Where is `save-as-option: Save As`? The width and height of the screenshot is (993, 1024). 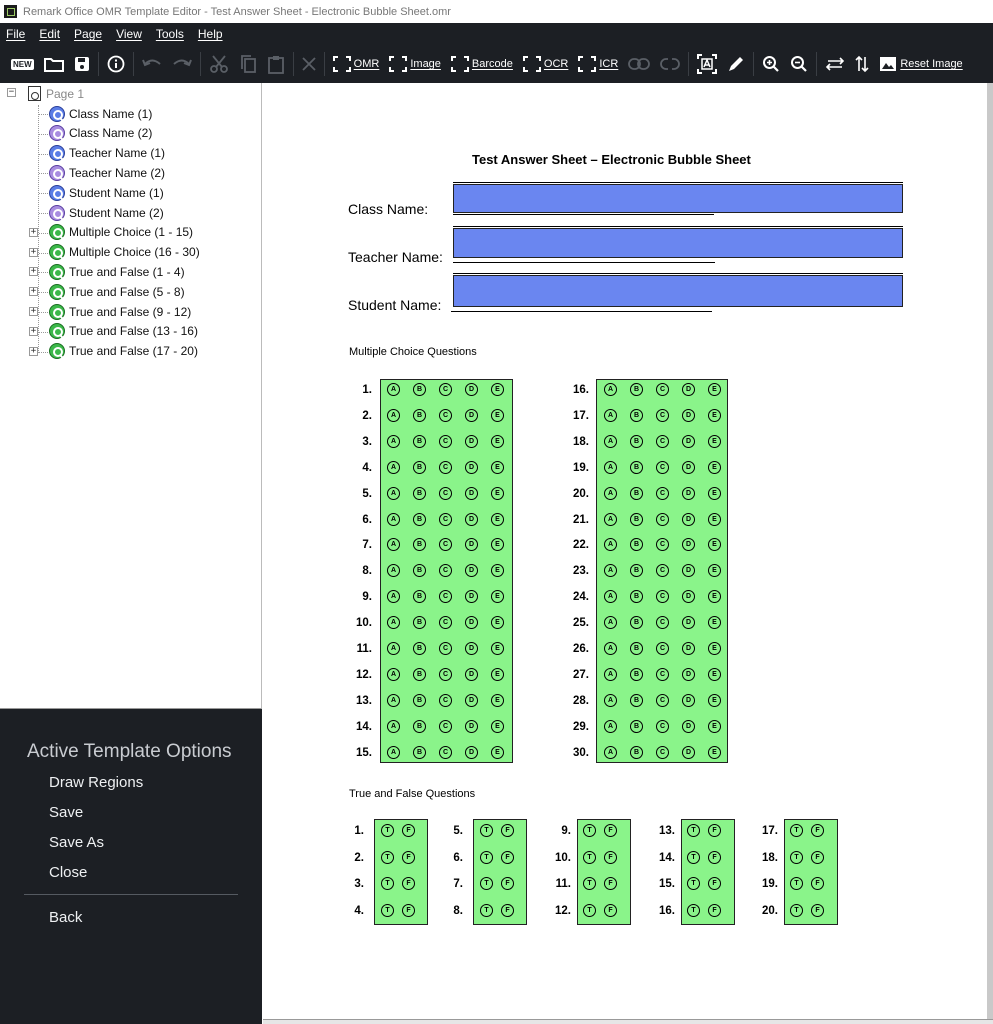 save-as-option: Save As is located at coordinates (76, 842).